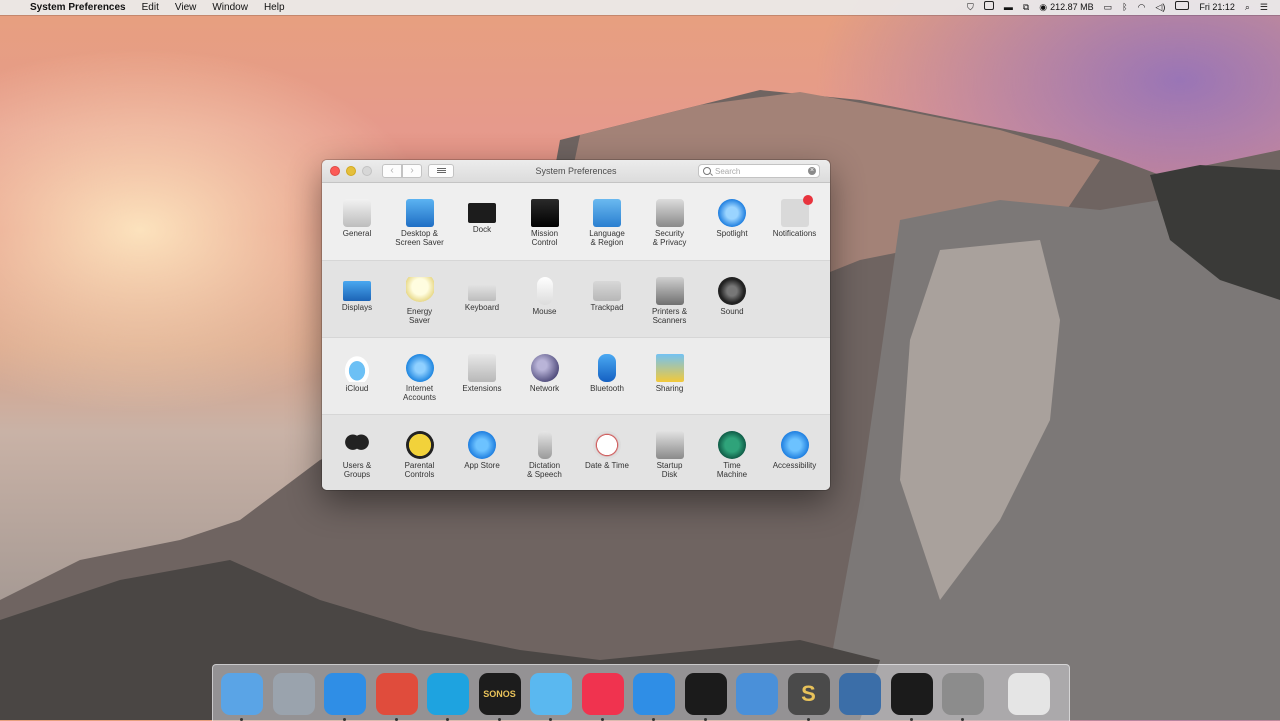  I want to click on pane-users: Users & Groups, so click(357, 454).